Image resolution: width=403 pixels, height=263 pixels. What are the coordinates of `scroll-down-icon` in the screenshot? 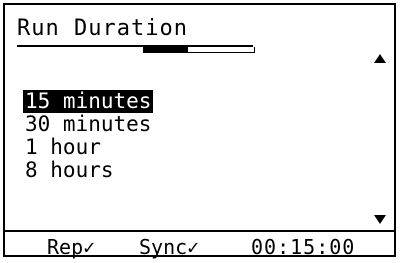 It's located at (380, 219).